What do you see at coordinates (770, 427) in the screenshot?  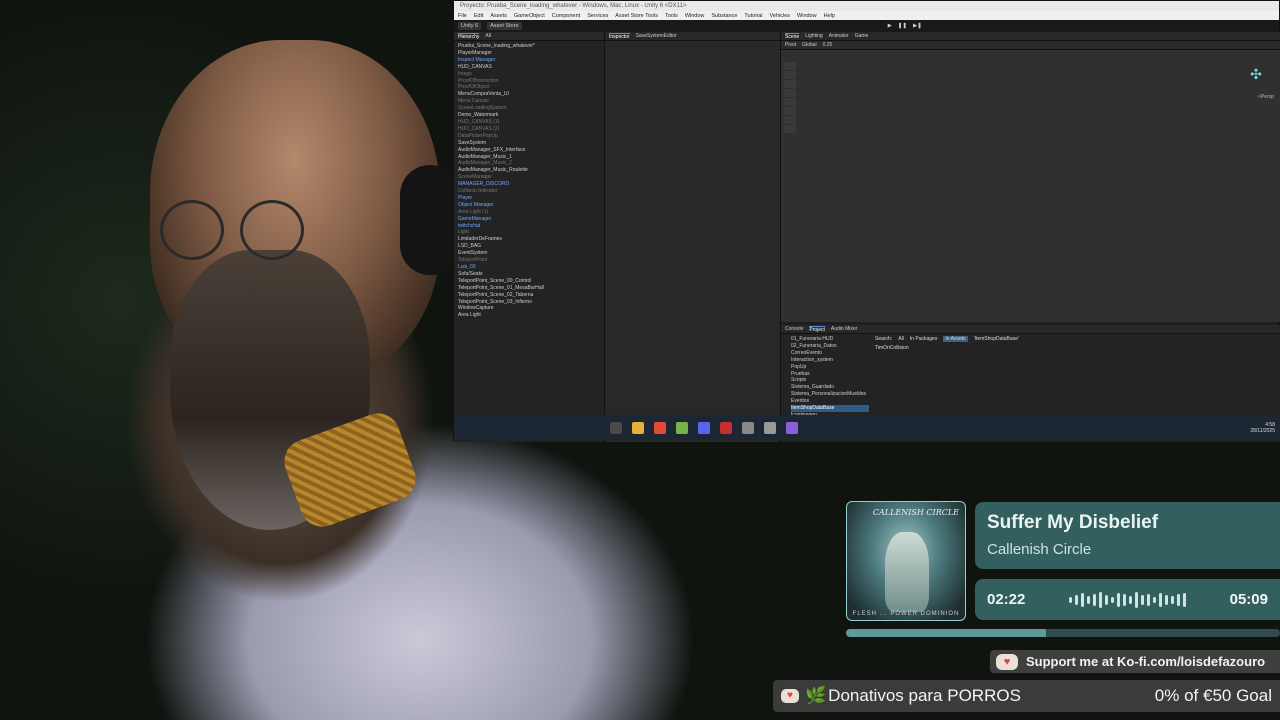 I see `unity-hub-icon` at bounding box center [770, 427].